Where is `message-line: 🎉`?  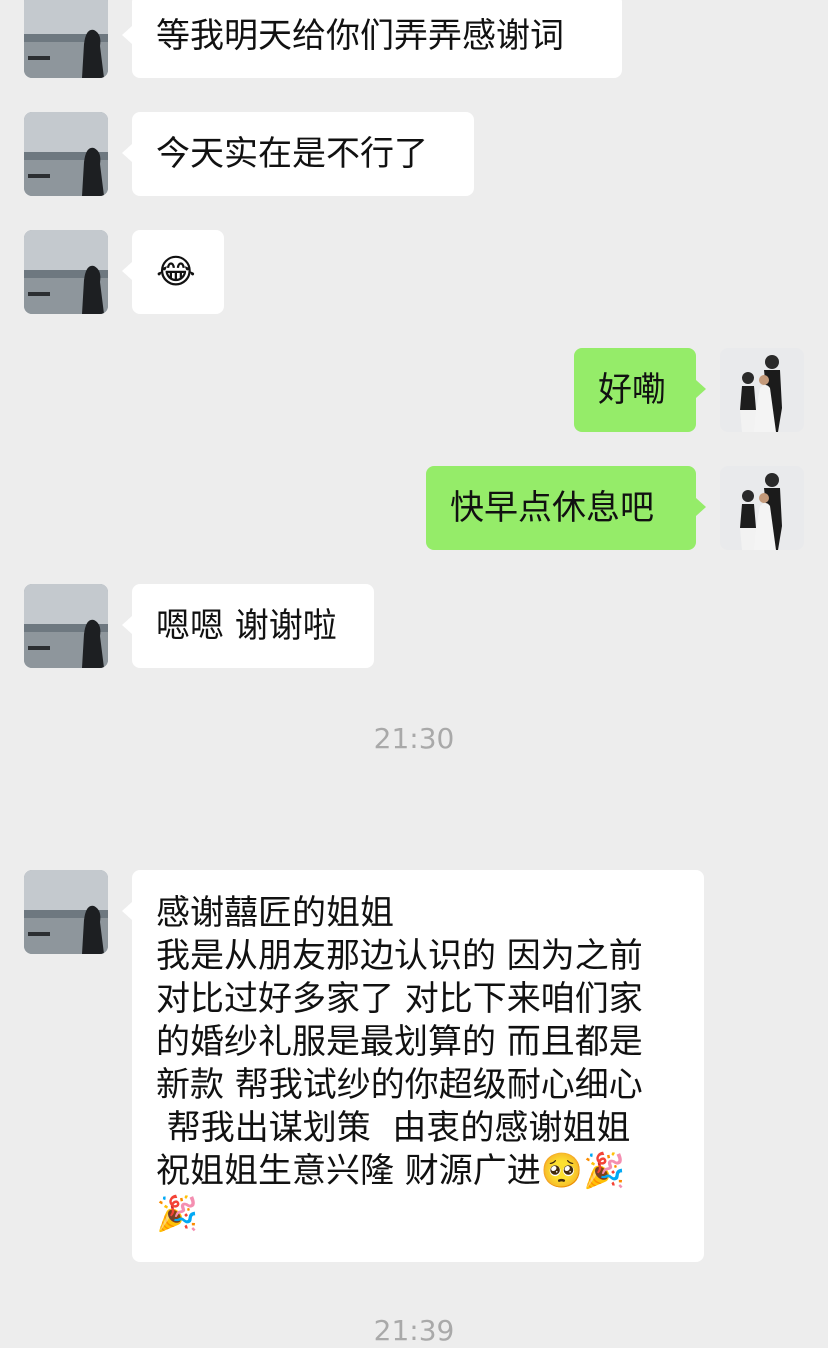
message-line: 🎉 is located at coordinates (177, 1214).